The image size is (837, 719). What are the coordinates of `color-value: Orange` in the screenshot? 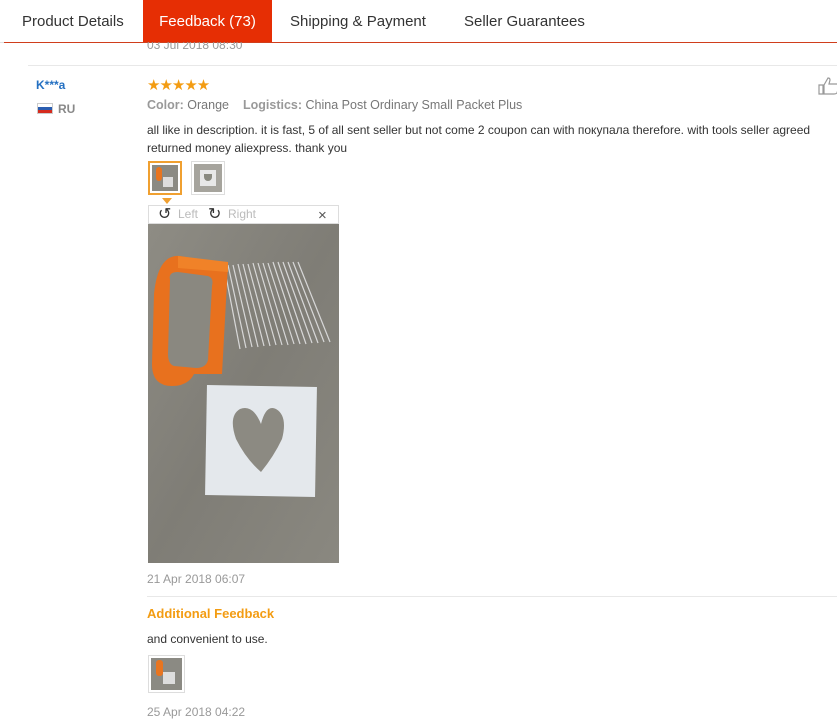 It's located at (208, 105).